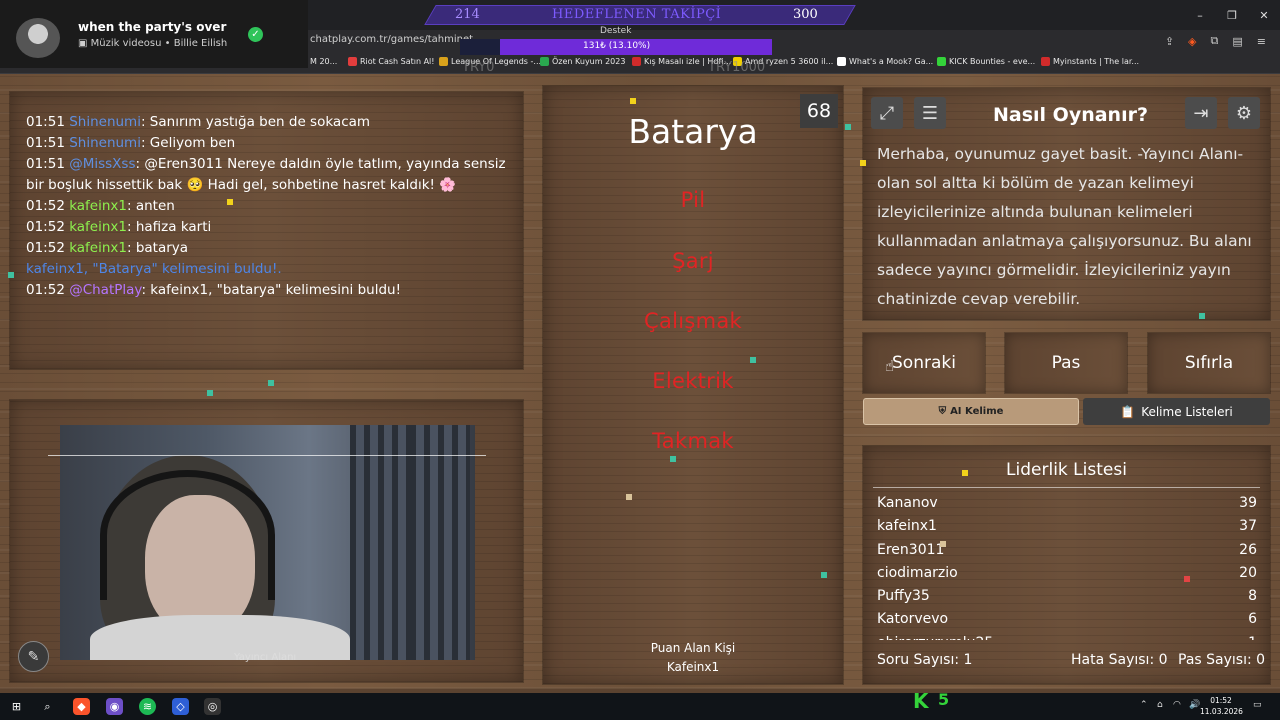 The image size is (1280, 720). What do you see at coordinates (1257, 705) in the screenshot?
I see `notifications-icon: ▭` at bounding box center [1257, 705].